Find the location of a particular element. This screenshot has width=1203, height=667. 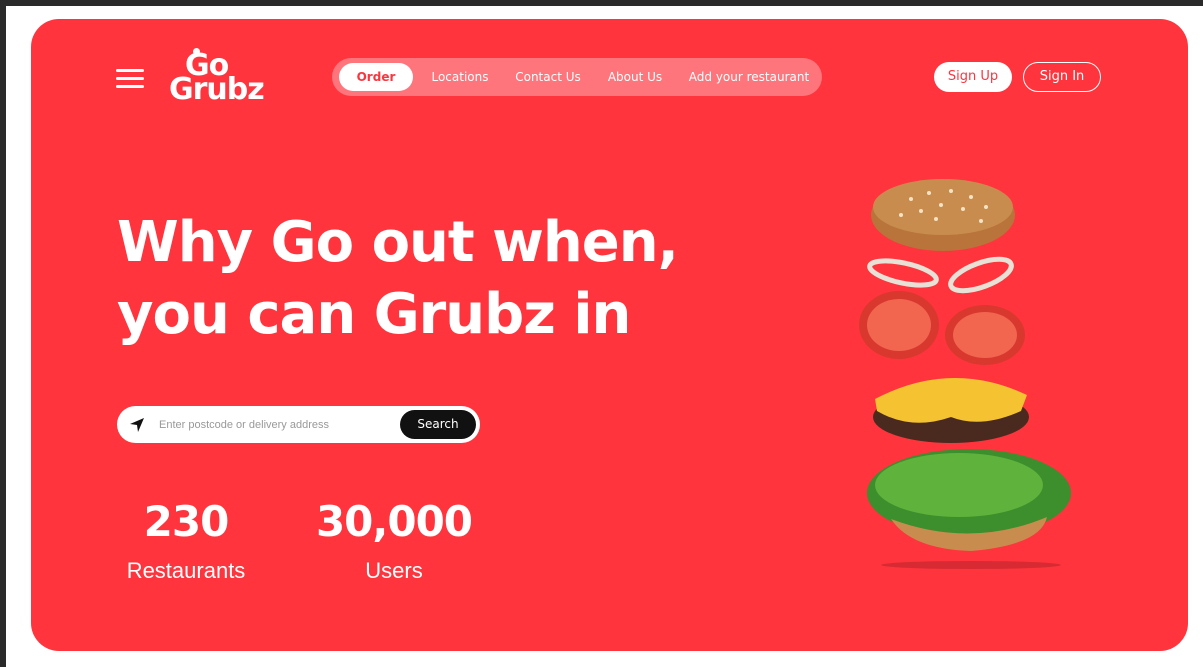

hamburger-icon is located at coordinates (130, 79).